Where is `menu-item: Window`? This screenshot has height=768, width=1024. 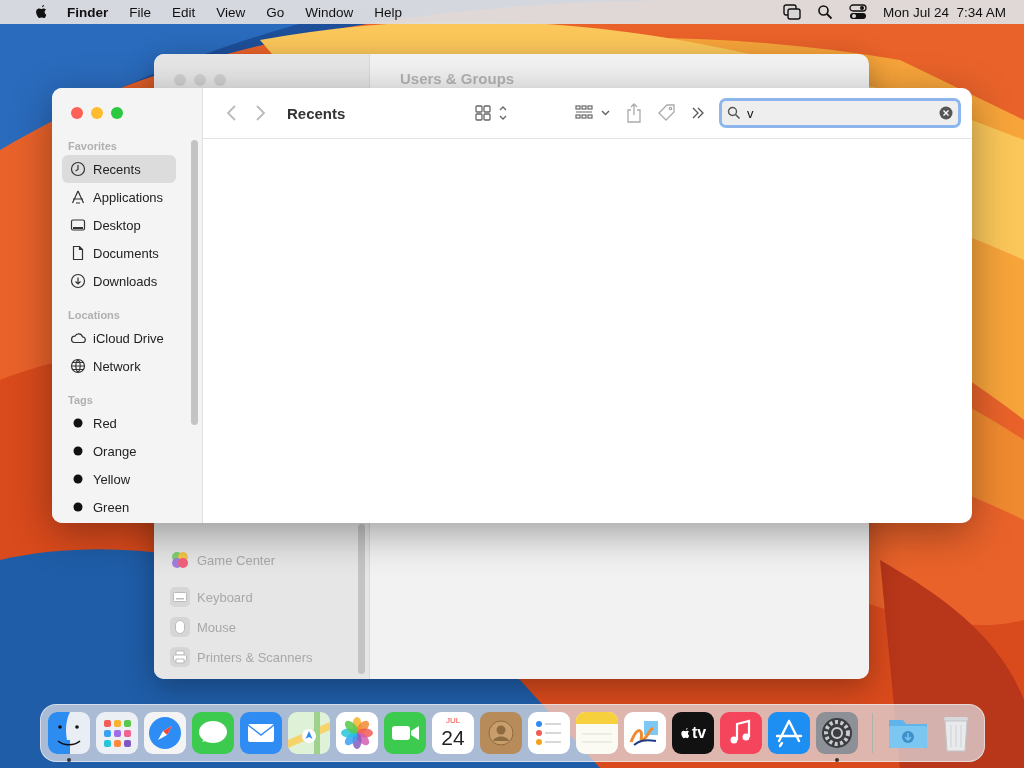 menu-item: Window is located at coordinates (329, 12).